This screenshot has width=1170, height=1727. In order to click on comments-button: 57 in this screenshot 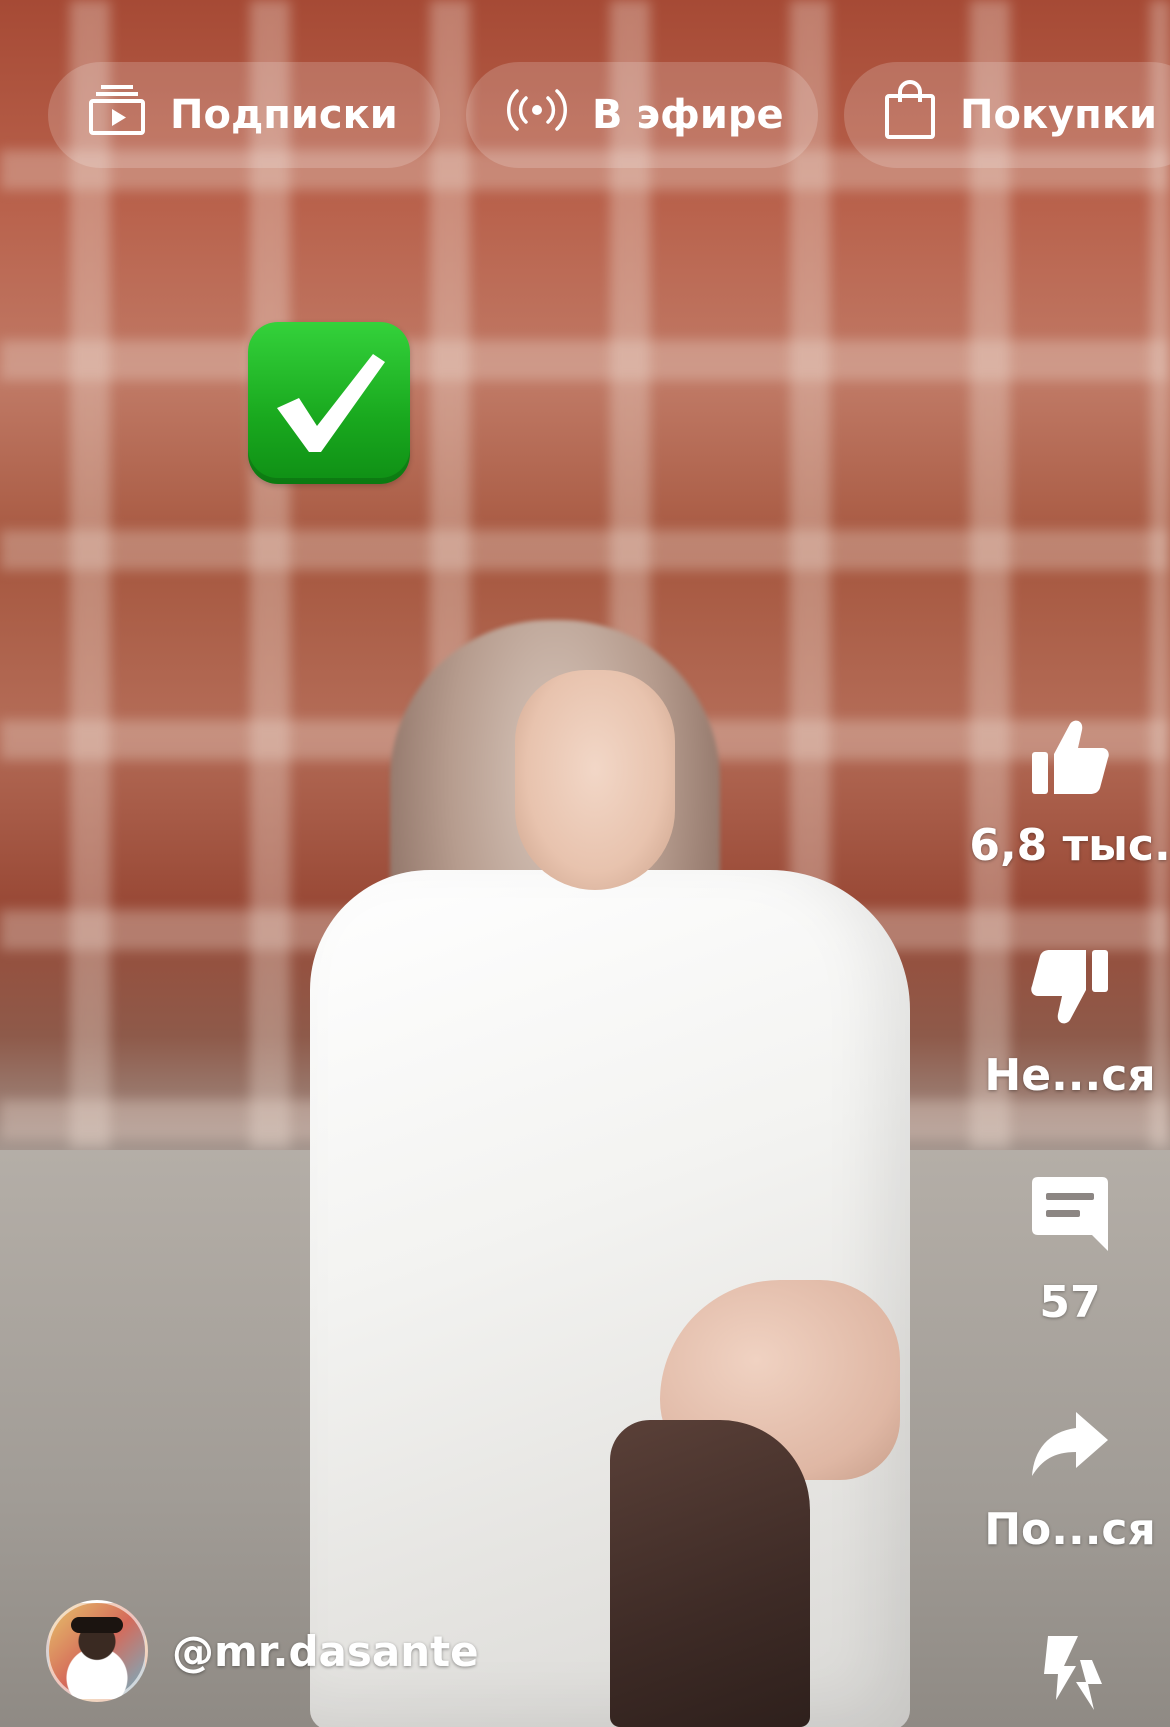, I will do `click(1070, 1251)`.